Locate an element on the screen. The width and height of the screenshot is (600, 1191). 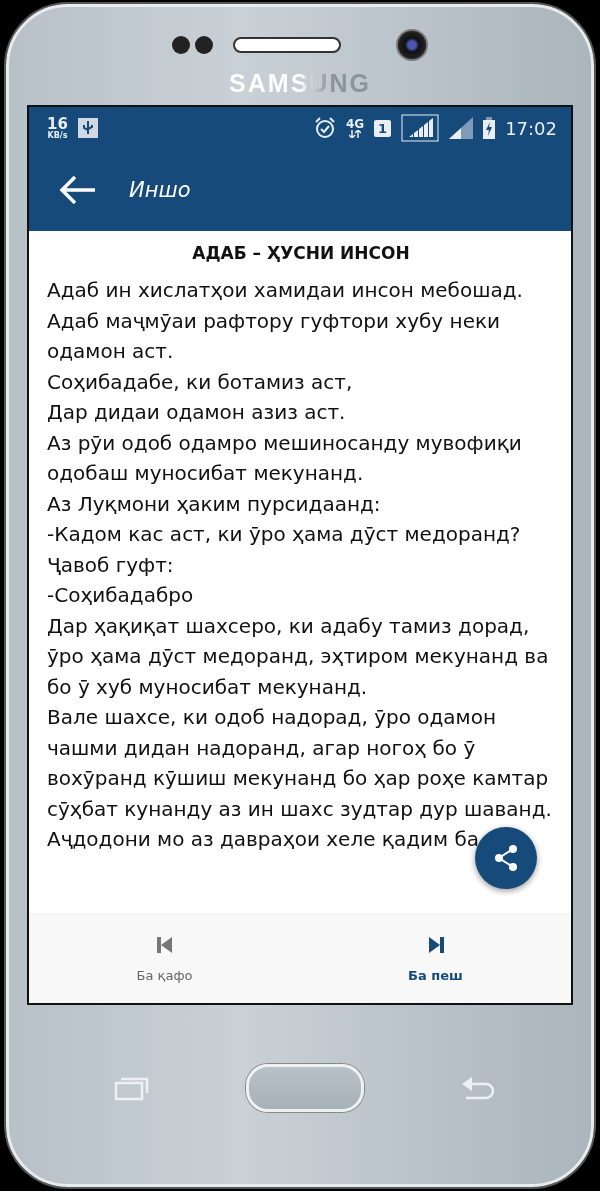
paragraph: -Кадом кас аст, ки ӯро ҳама дӯст медоранд? is located at coordinates (284, 534).